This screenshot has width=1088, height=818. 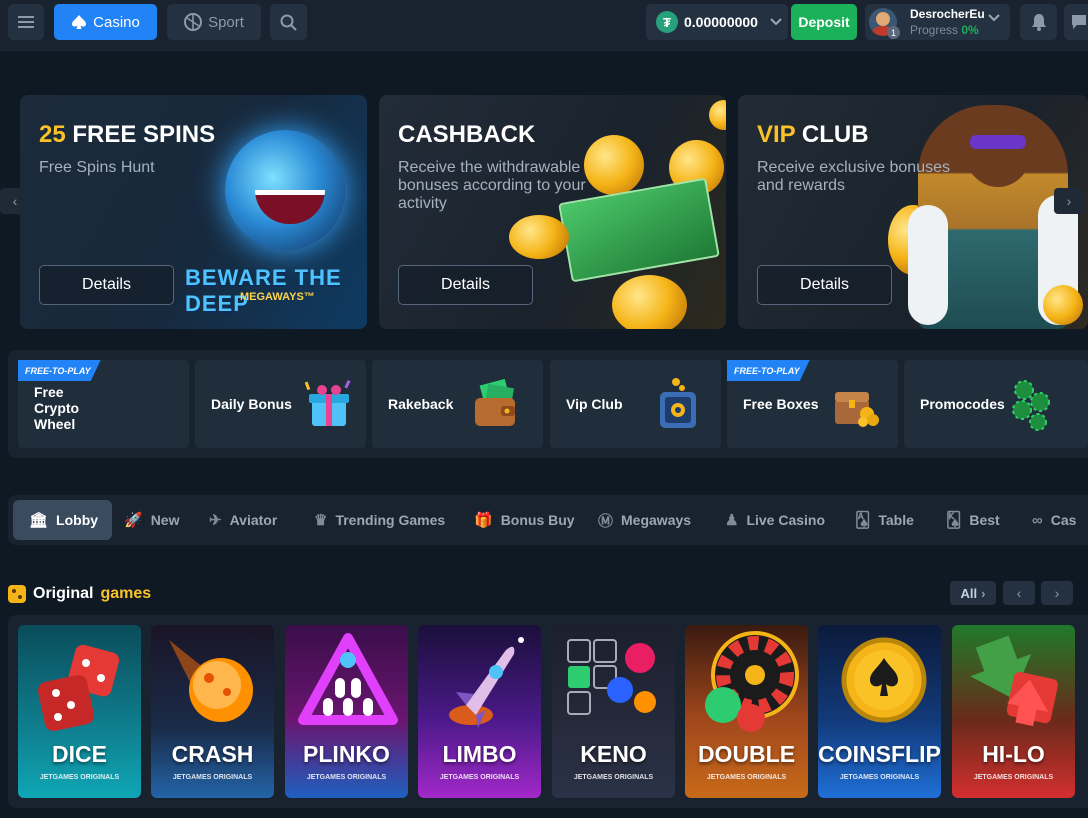 What do you see at coordinates (77, 520) in the screenshot?
I see `category-label: Lobby` at bounding box center [77, 520].